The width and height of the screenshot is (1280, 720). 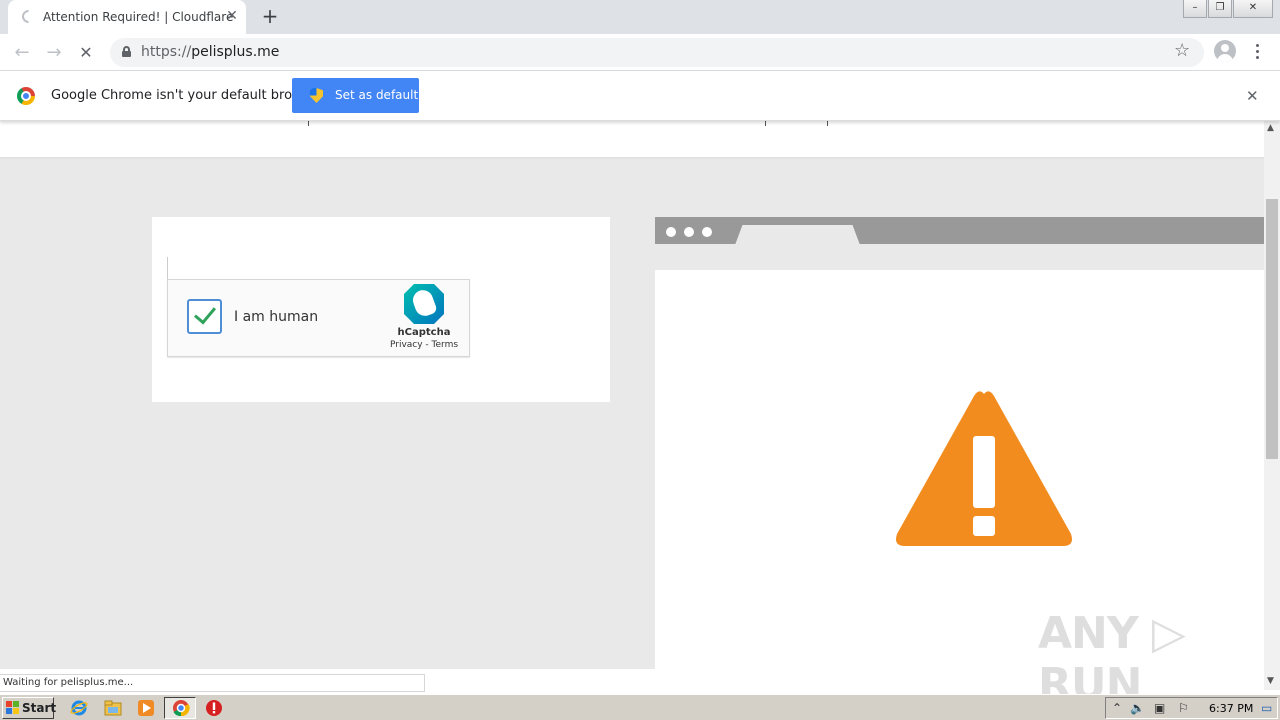 What do you see at coordinates (54, 53) in the screenshot?
I see `forward-button: →` at bounding box center [54, 53].